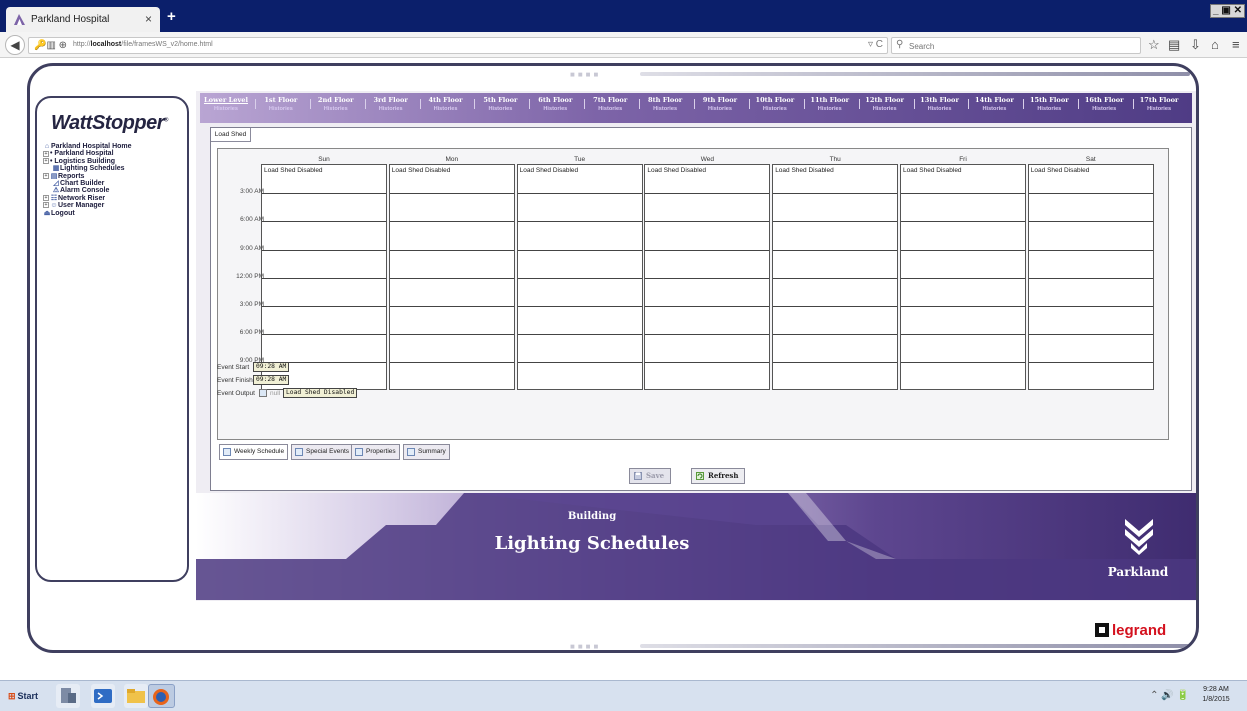 The height and width of the screenshot is (711, 1247). I want to click on floor-tab-8: 8th Floor Histories, so click(665, 105).